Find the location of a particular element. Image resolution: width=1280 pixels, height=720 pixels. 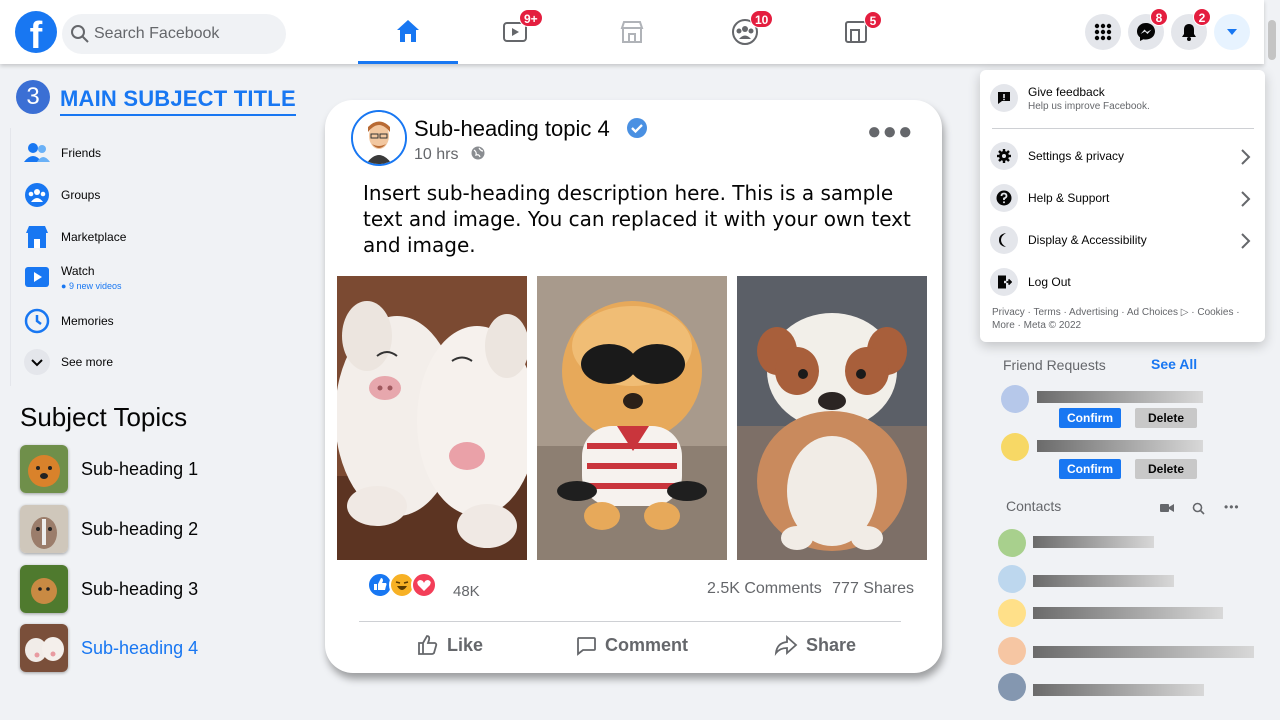

page-scrollbar is located at coordinates (1272, 360).